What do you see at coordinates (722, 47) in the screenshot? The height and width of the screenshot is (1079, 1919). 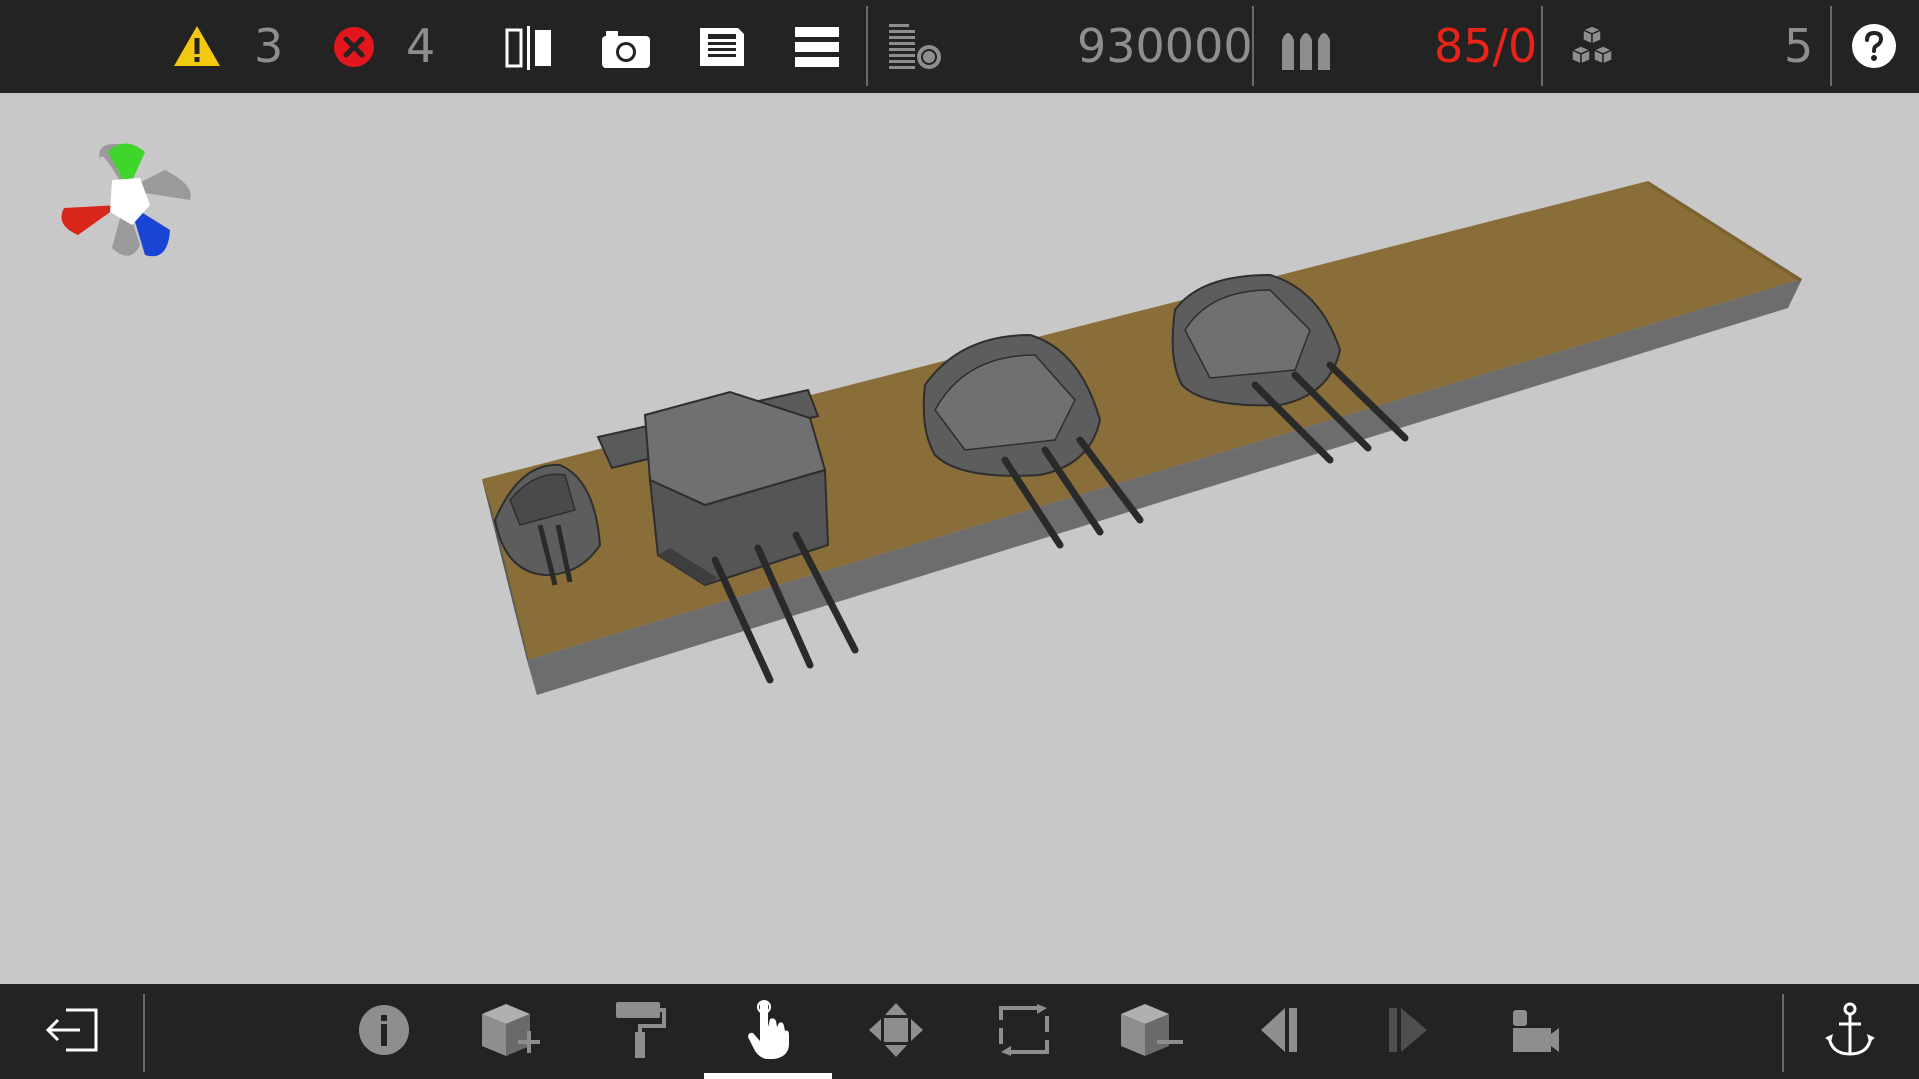 I see `save-icon` at bounding box center [722, 47].